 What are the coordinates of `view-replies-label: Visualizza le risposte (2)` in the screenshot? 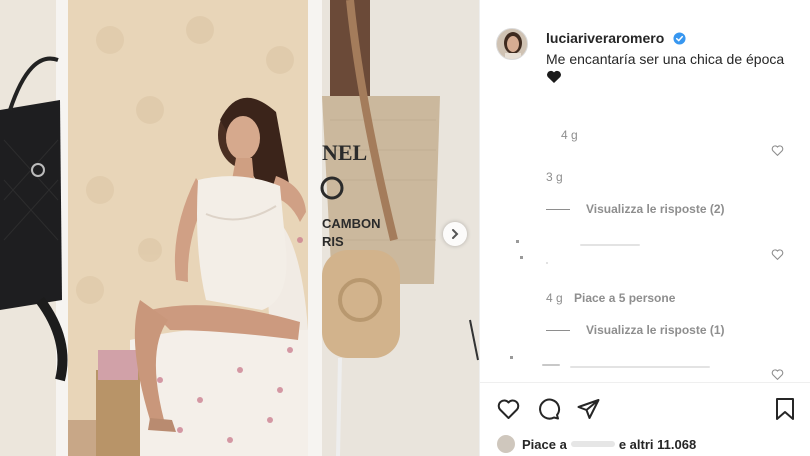 It's located at (655, 209).